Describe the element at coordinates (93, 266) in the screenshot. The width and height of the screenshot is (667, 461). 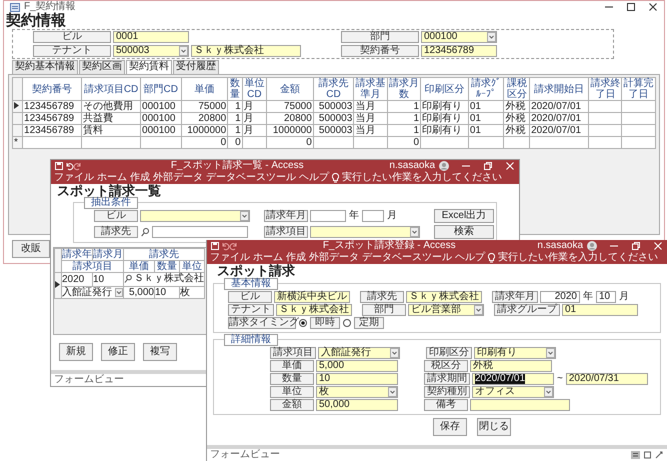
I see `column-header: 請求項目` at that location.